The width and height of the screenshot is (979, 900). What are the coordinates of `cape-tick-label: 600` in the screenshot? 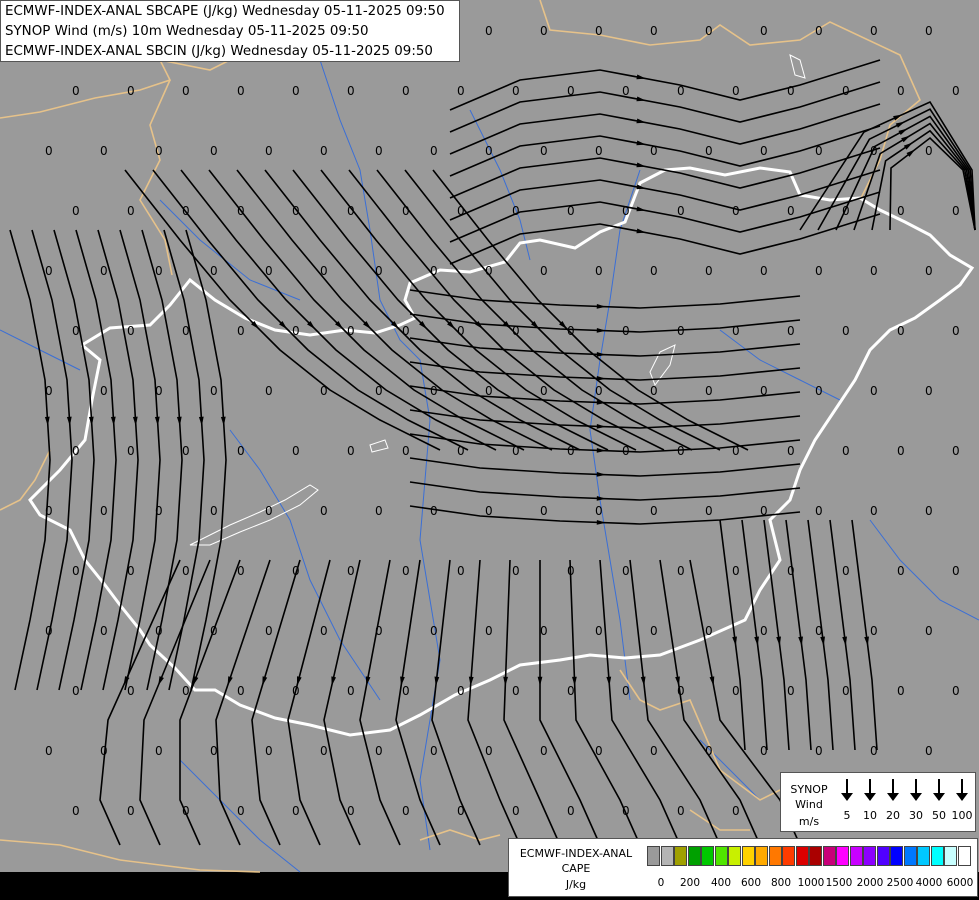 It's located at (751, 883).